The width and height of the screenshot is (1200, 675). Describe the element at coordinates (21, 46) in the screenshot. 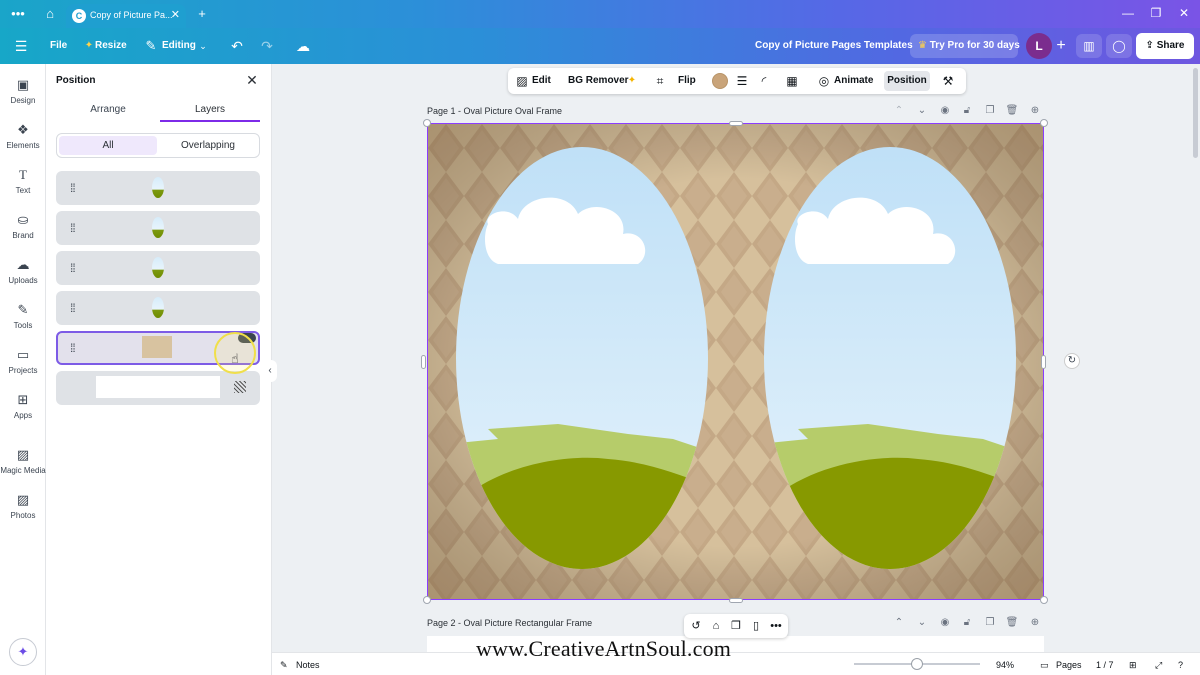

I see `hamburger-menu-icon: ☰` at that location.